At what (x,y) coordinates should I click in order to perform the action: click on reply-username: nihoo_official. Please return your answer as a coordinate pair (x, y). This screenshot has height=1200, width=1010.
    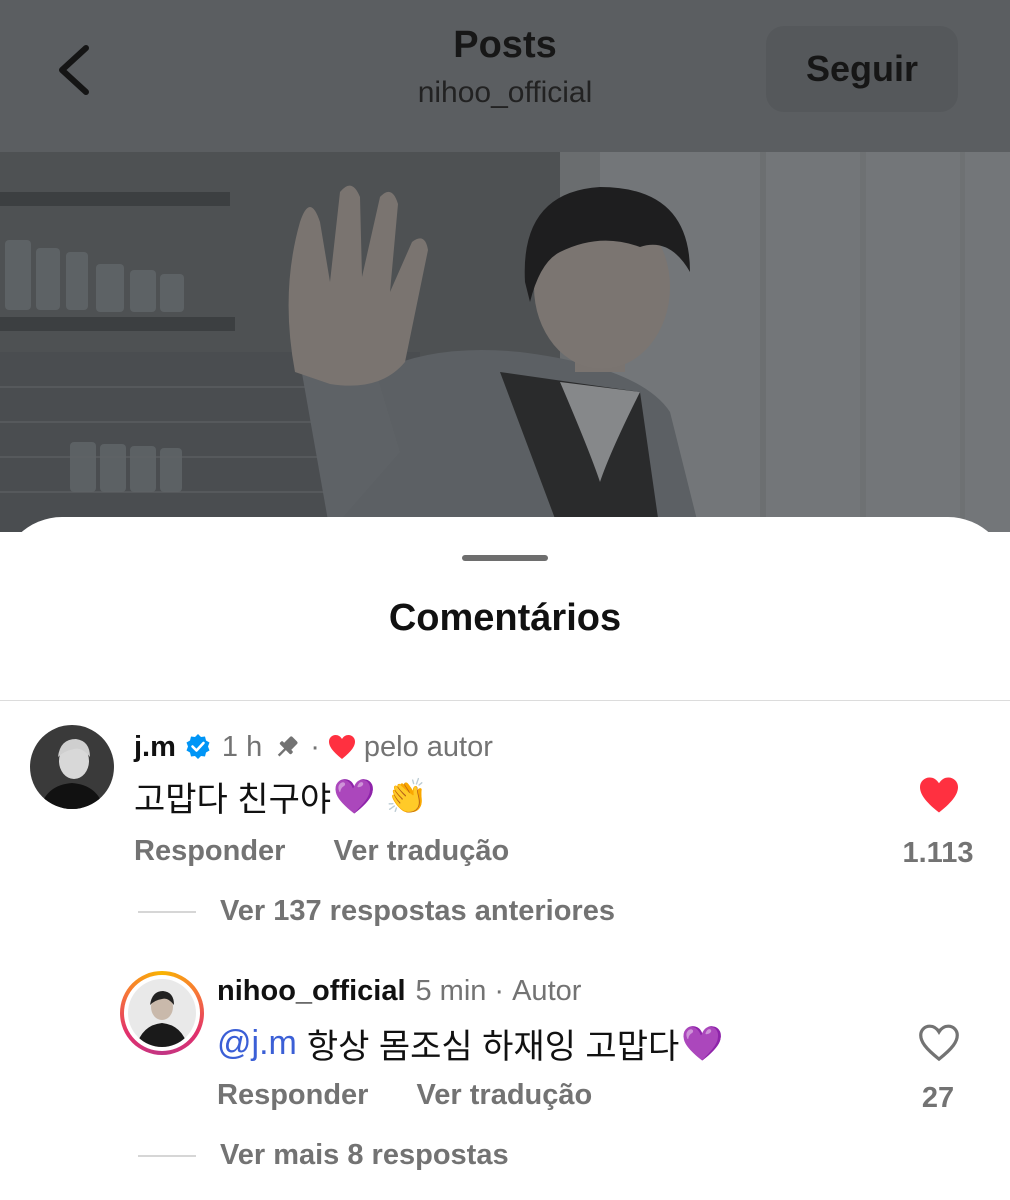
    Looking at the image, I should click on (311, 991).